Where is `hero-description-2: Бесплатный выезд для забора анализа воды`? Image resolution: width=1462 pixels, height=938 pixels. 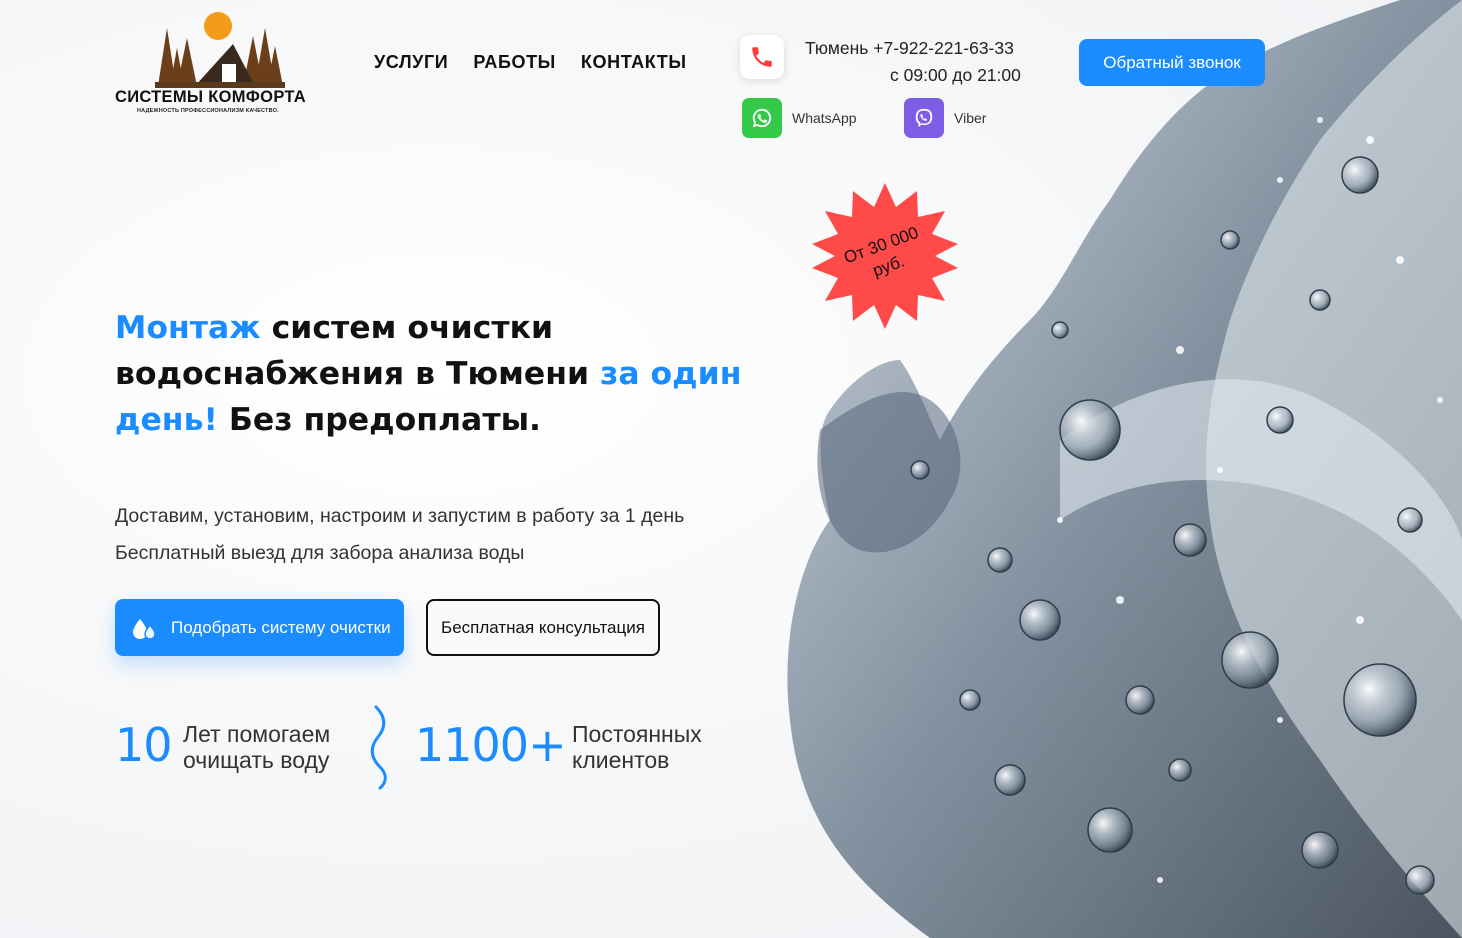
hero-description-2: Бесплатный выезд для забора анализа воды is located at coordinates (320, 553).